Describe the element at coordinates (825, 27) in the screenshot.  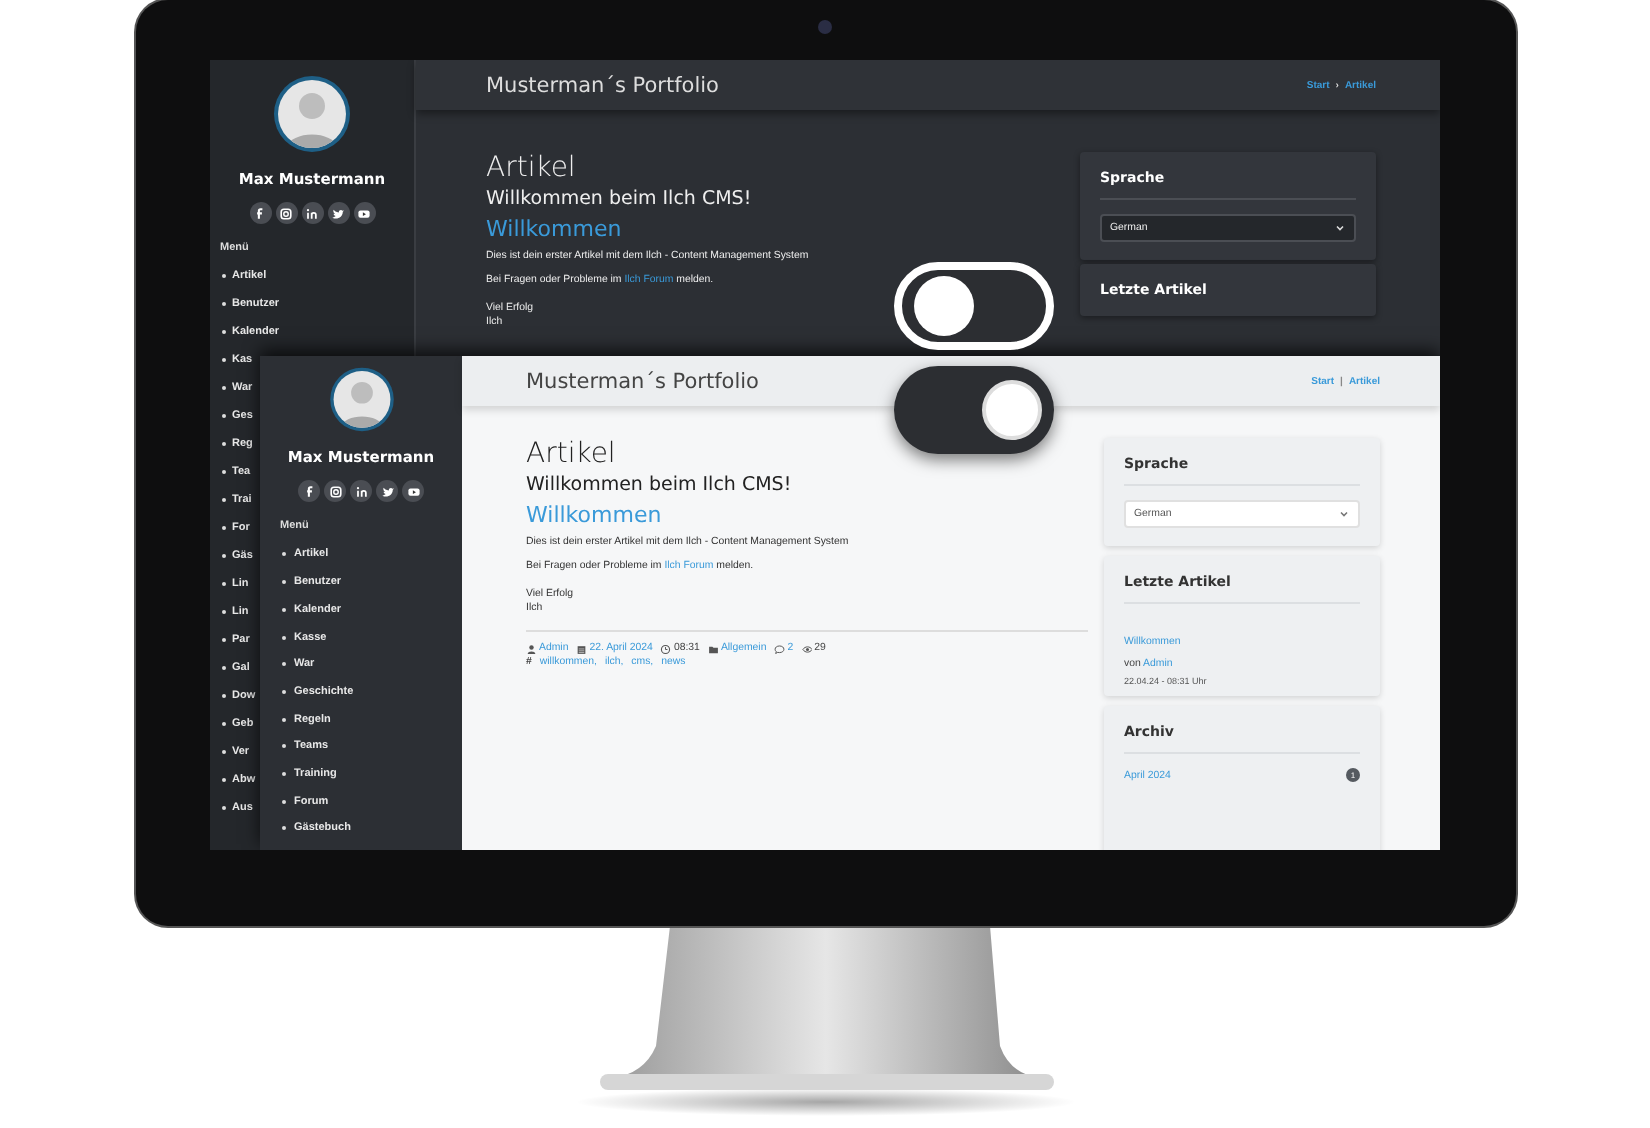
I see `camera-dot` at that location.